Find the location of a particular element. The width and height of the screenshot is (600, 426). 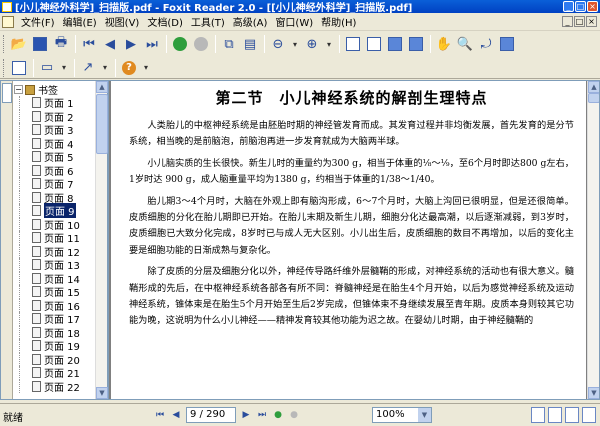

save-icon is located at coordinates (40, 44).